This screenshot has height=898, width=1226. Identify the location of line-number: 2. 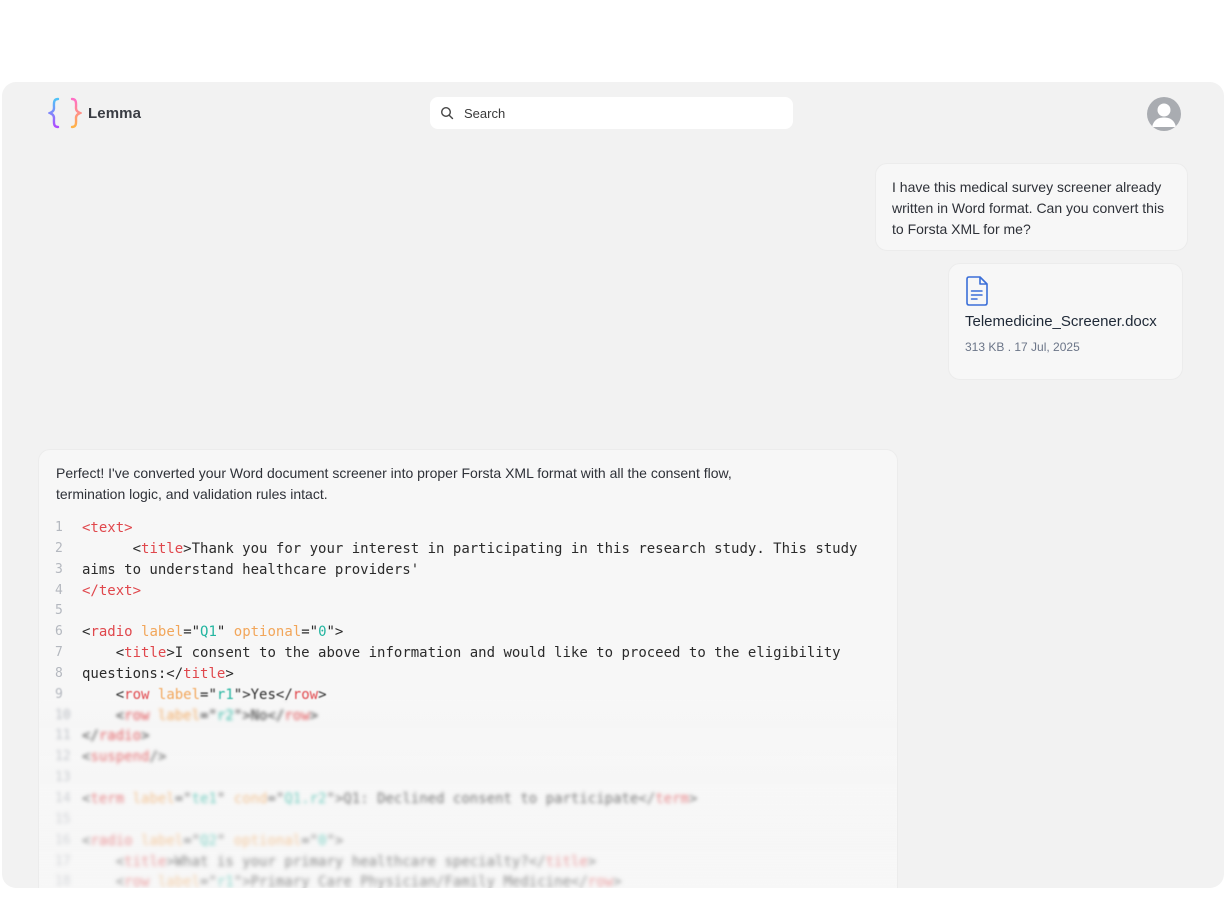
(59, 548).